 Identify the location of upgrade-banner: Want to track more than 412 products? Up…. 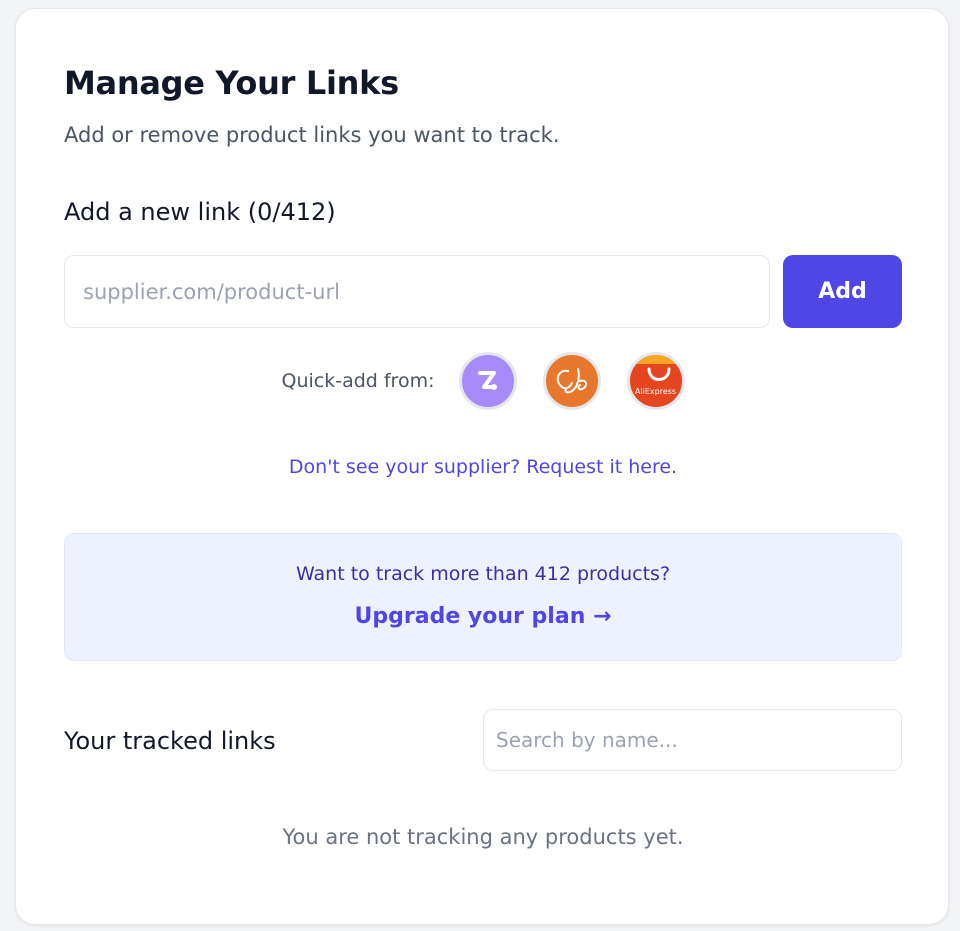
(483, 597).